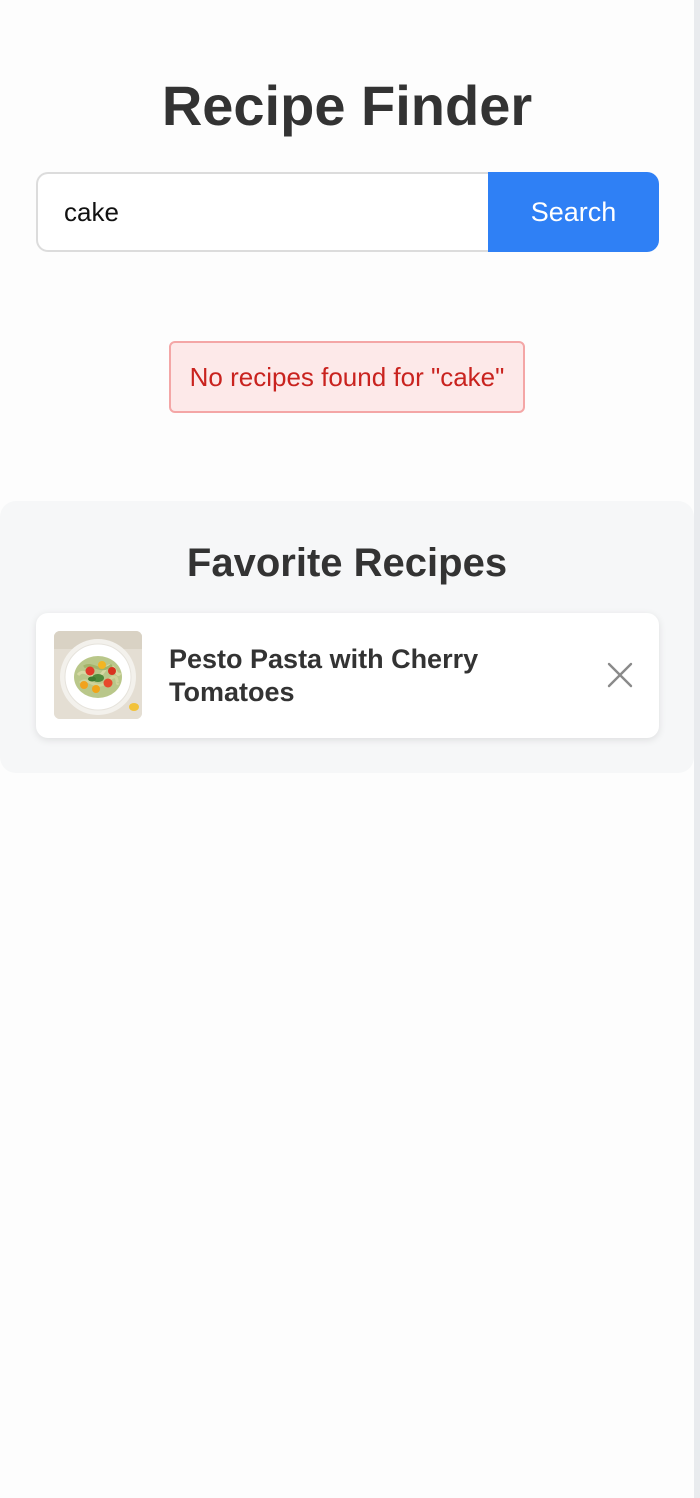 This screenshot has width=700, height=1498. Describe the element at coordinates (347, 105) in the screenshot. I see `page-title: Recipe Finder` at that location.